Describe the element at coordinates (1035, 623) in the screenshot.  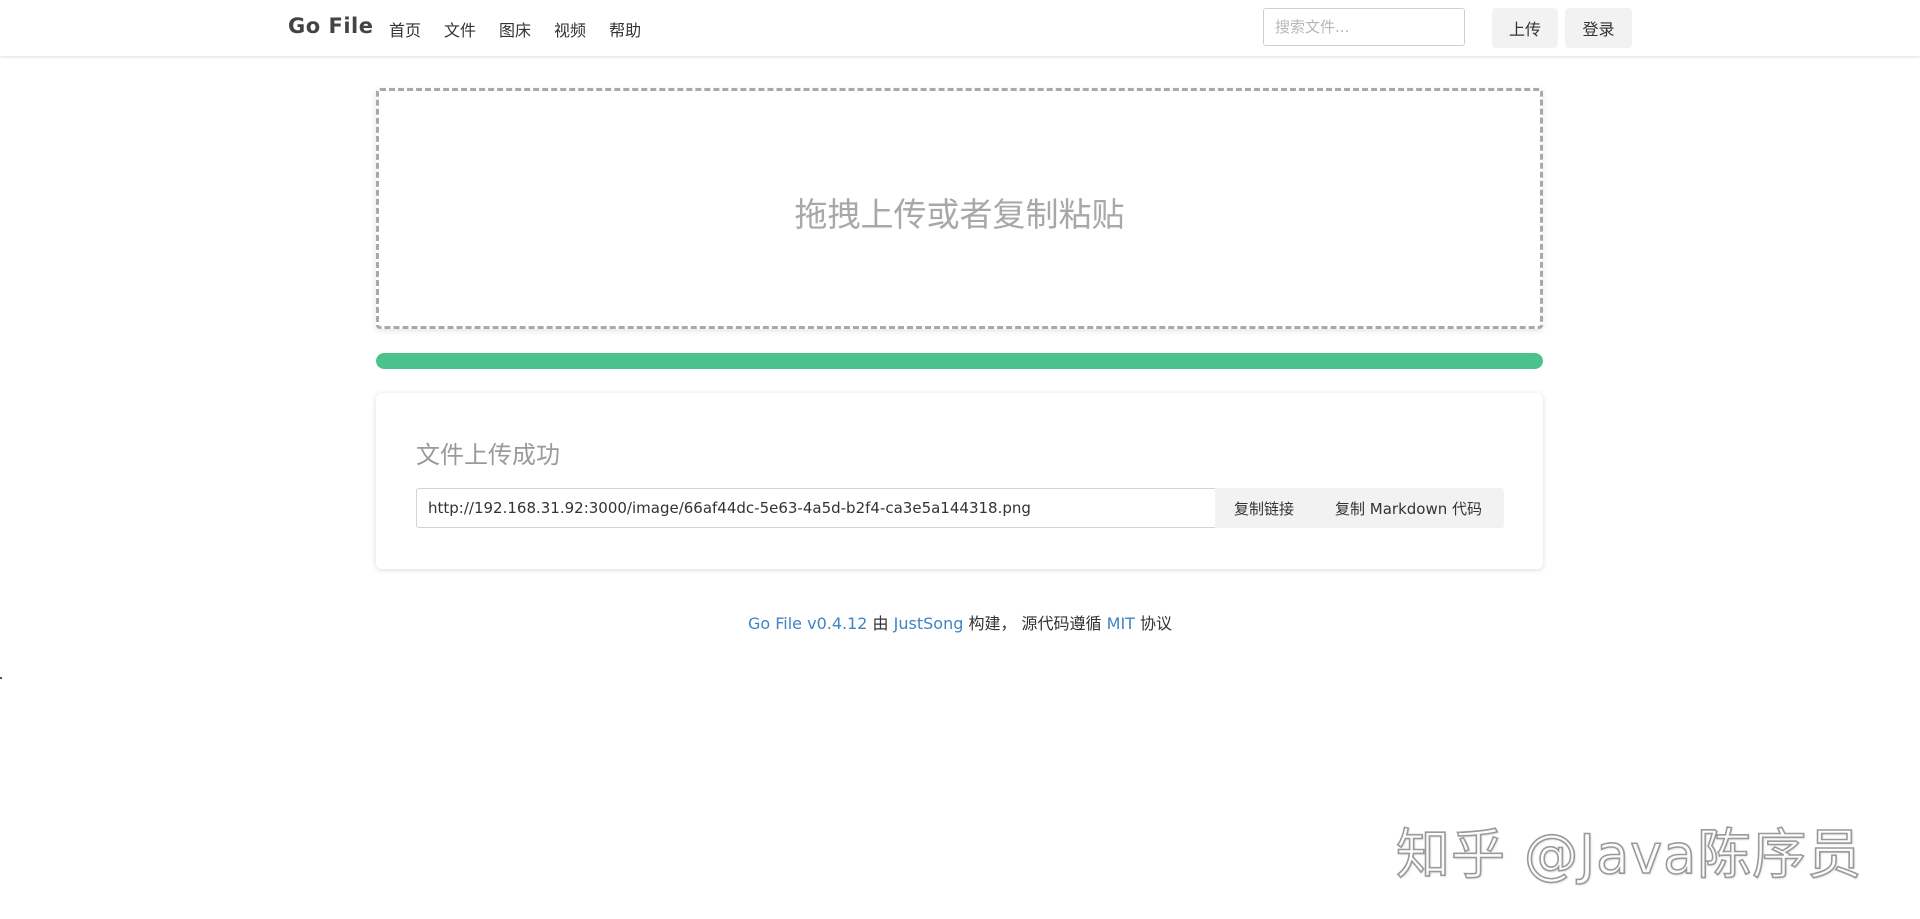
I see `footer-built-text: 构建， 源代码遵循` at that location.